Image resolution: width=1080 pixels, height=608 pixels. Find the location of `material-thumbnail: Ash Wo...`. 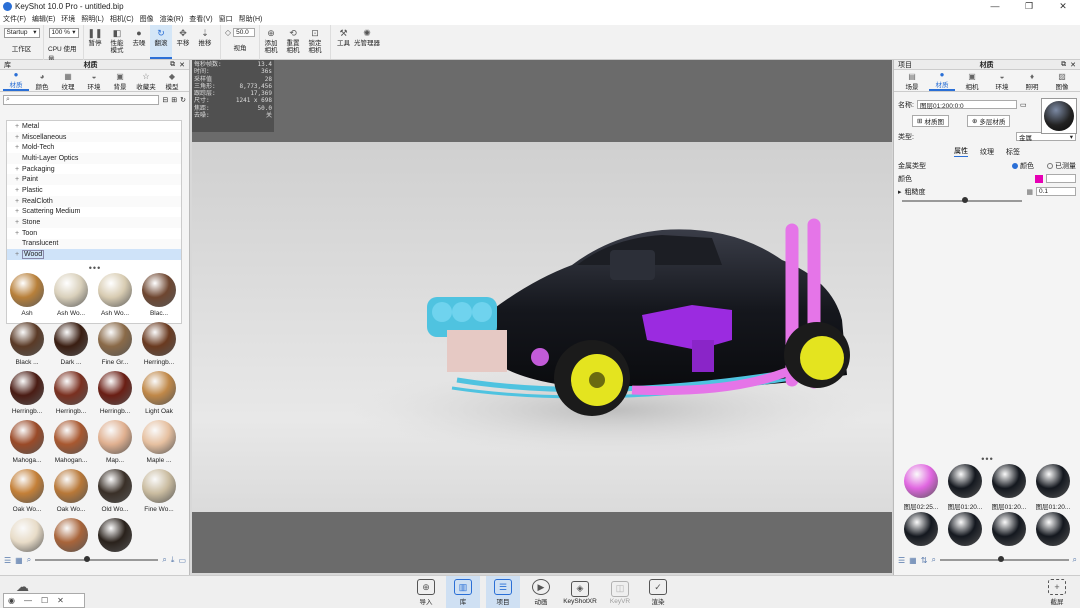

material-thumbnail: Ash Wo... is located at coordinates (115, 297).